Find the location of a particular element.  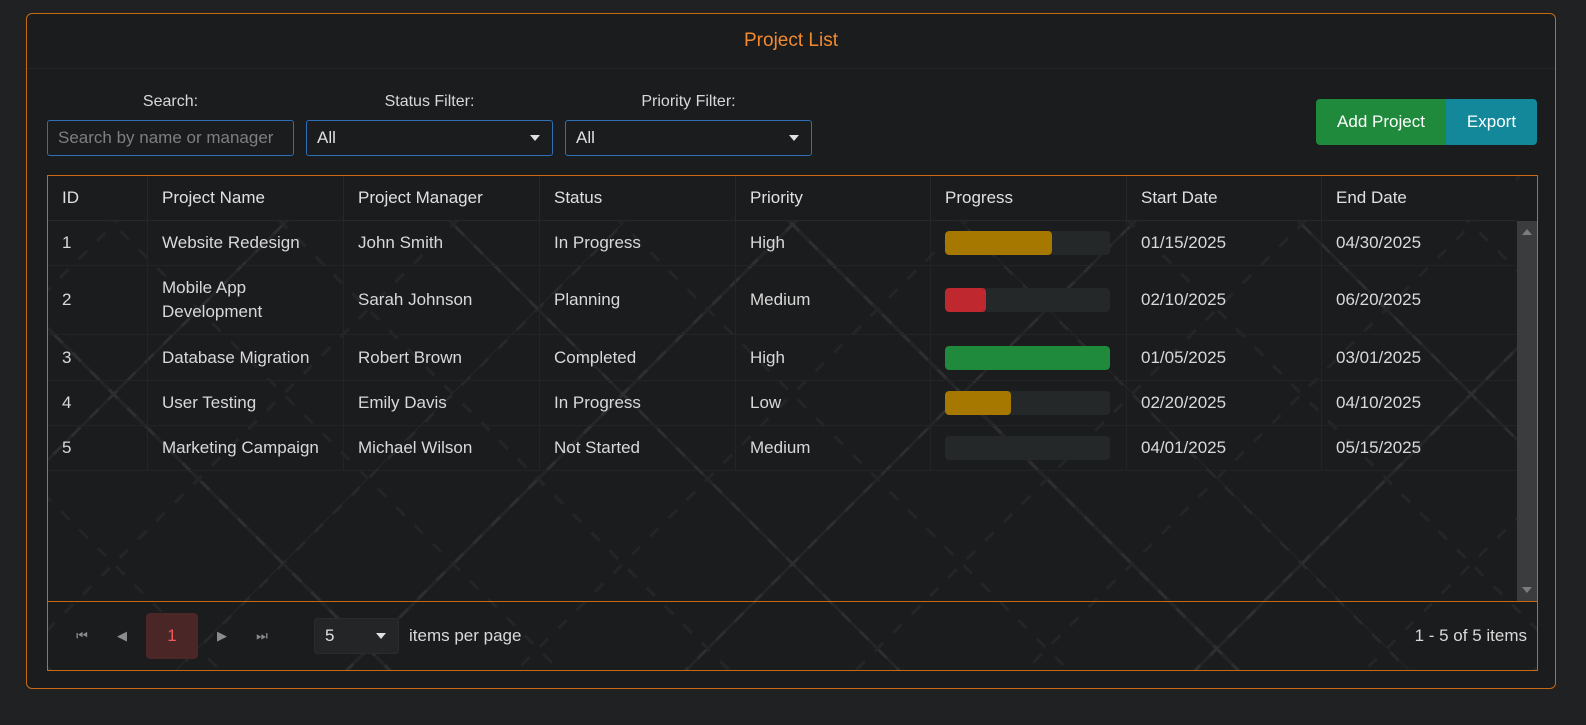

status-filter-value: All is located at coordinates (326, 137).